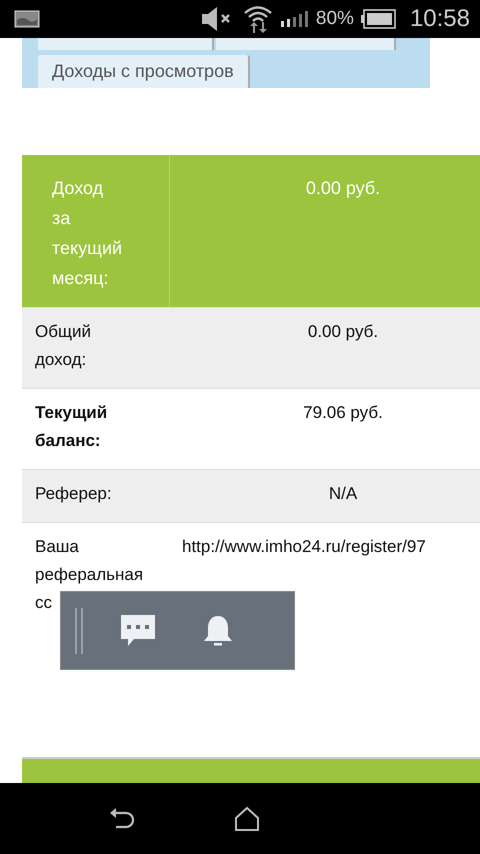 The width and height of the screenshot is (480, 854). I want to click on signal-icon, so click(295, 19).